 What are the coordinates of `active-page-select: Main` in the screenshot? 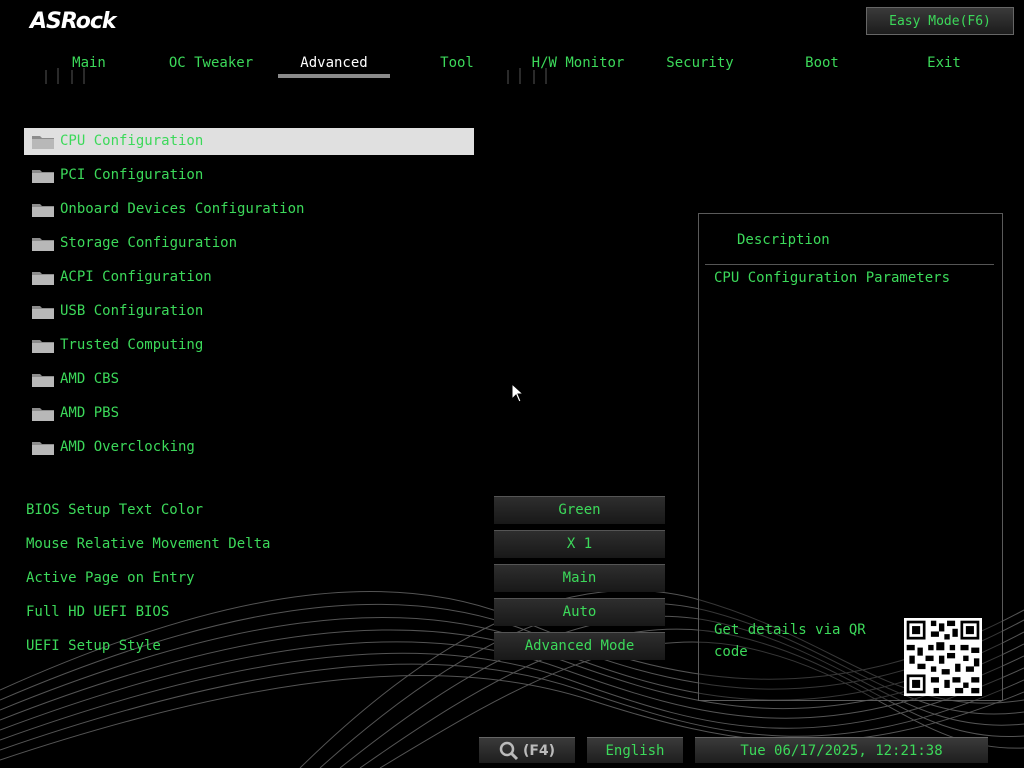 It's located at (579, 578).